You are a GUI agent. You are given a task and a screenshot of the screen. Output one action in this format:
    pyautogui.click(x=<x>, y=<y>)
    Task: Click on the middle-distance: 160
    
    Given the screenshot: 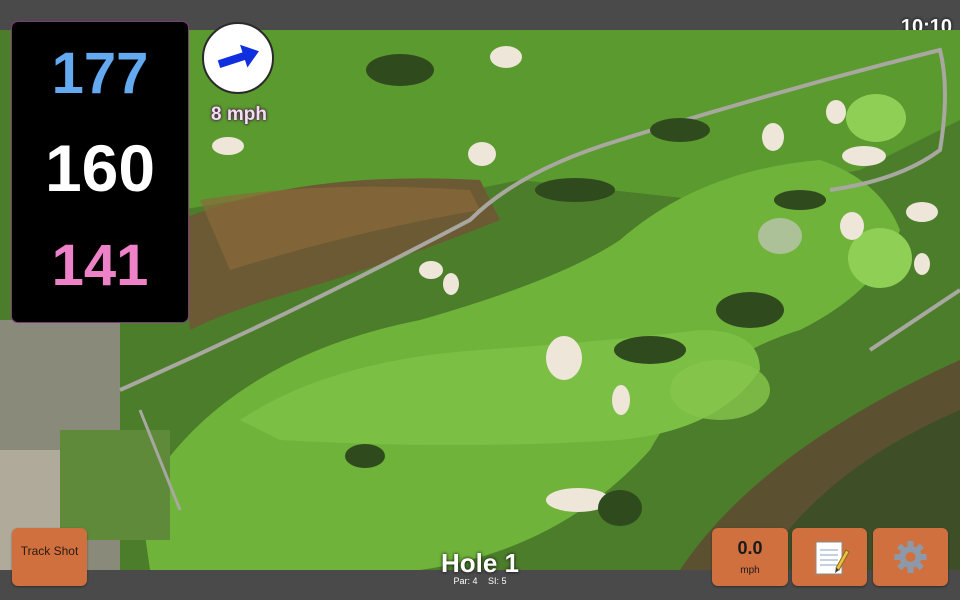 What is the action you would take?
    pyautogui.click(x=100, y=168)
    